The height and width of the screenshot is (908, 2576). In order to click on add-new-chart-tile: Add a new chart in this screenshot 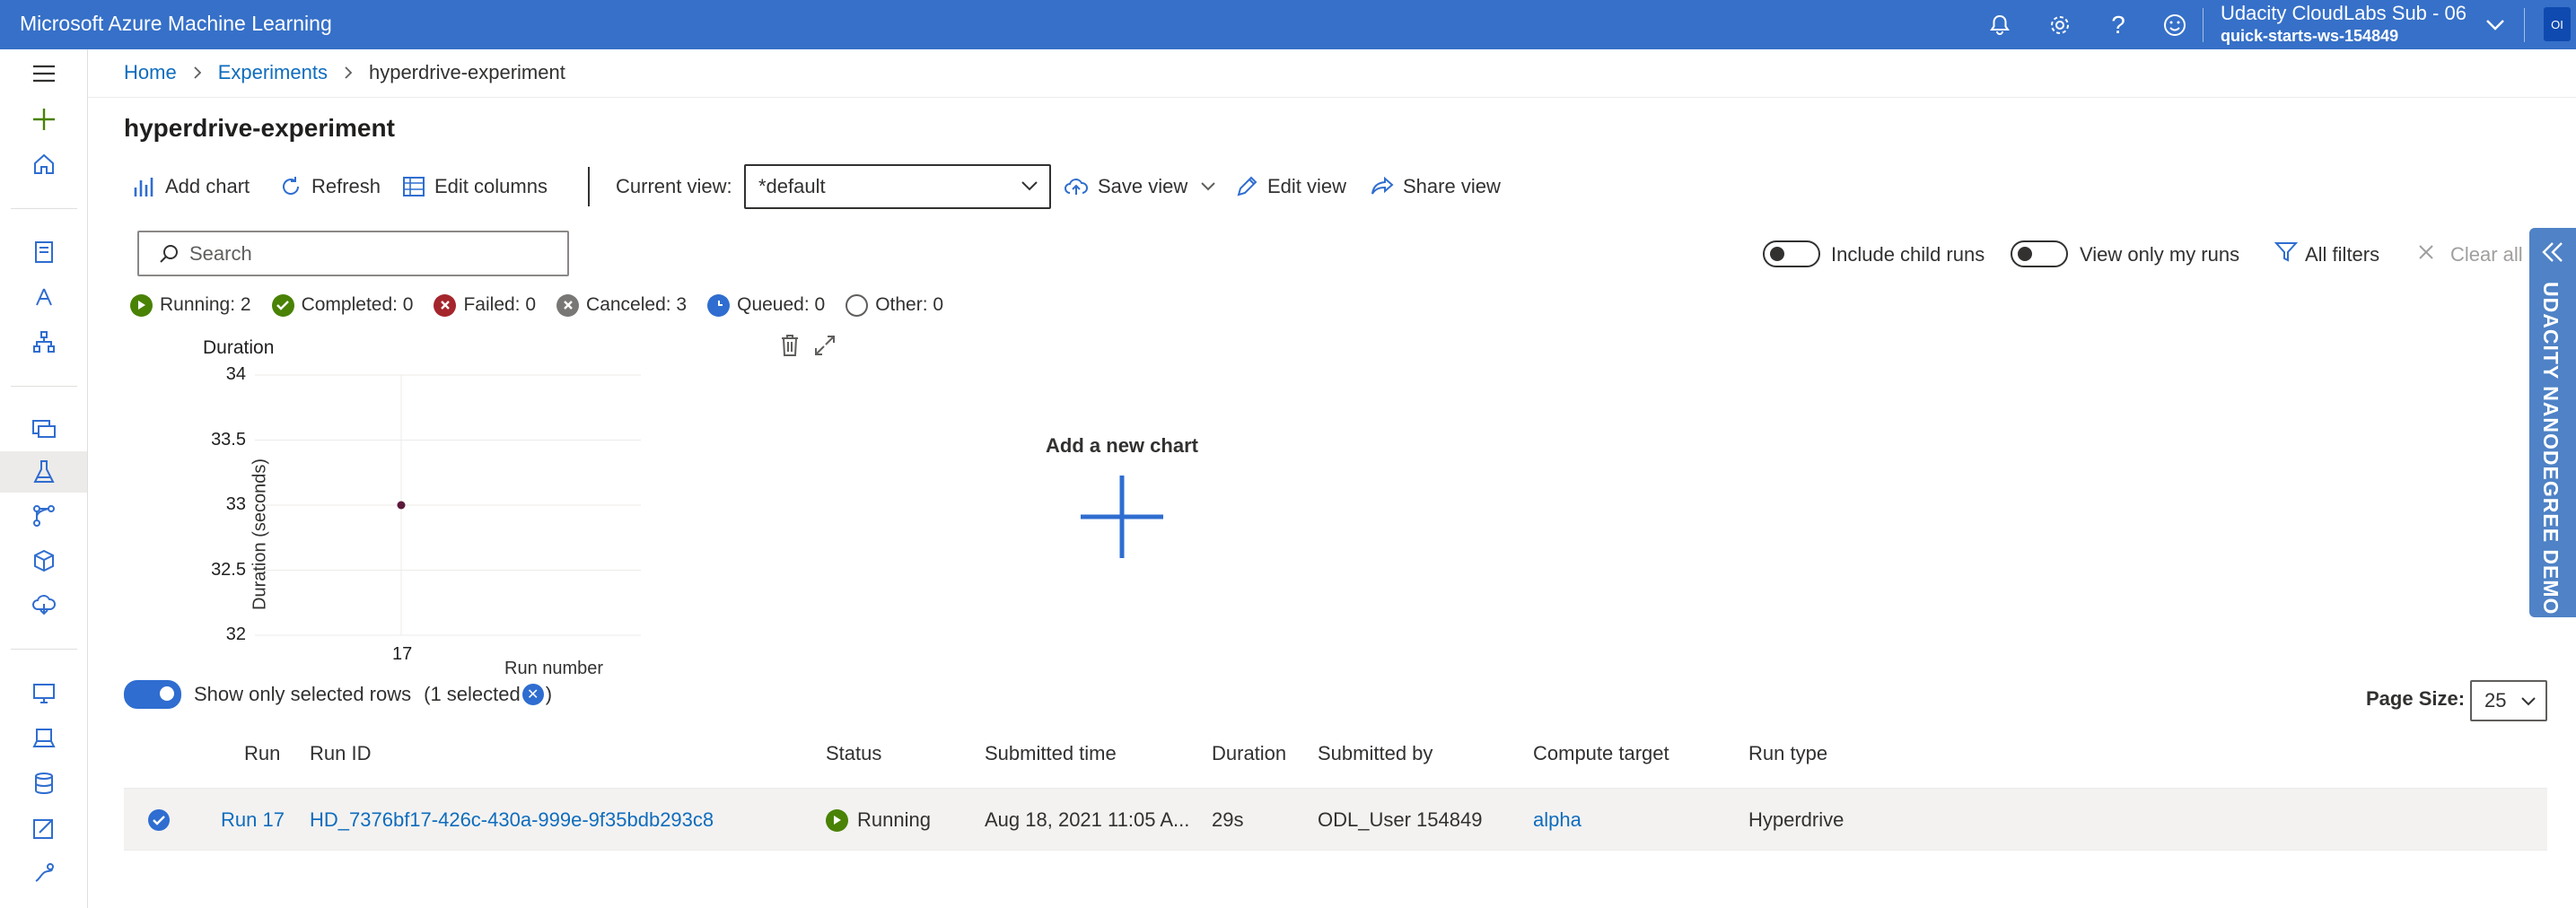, I will do `click(1122, 500)`.